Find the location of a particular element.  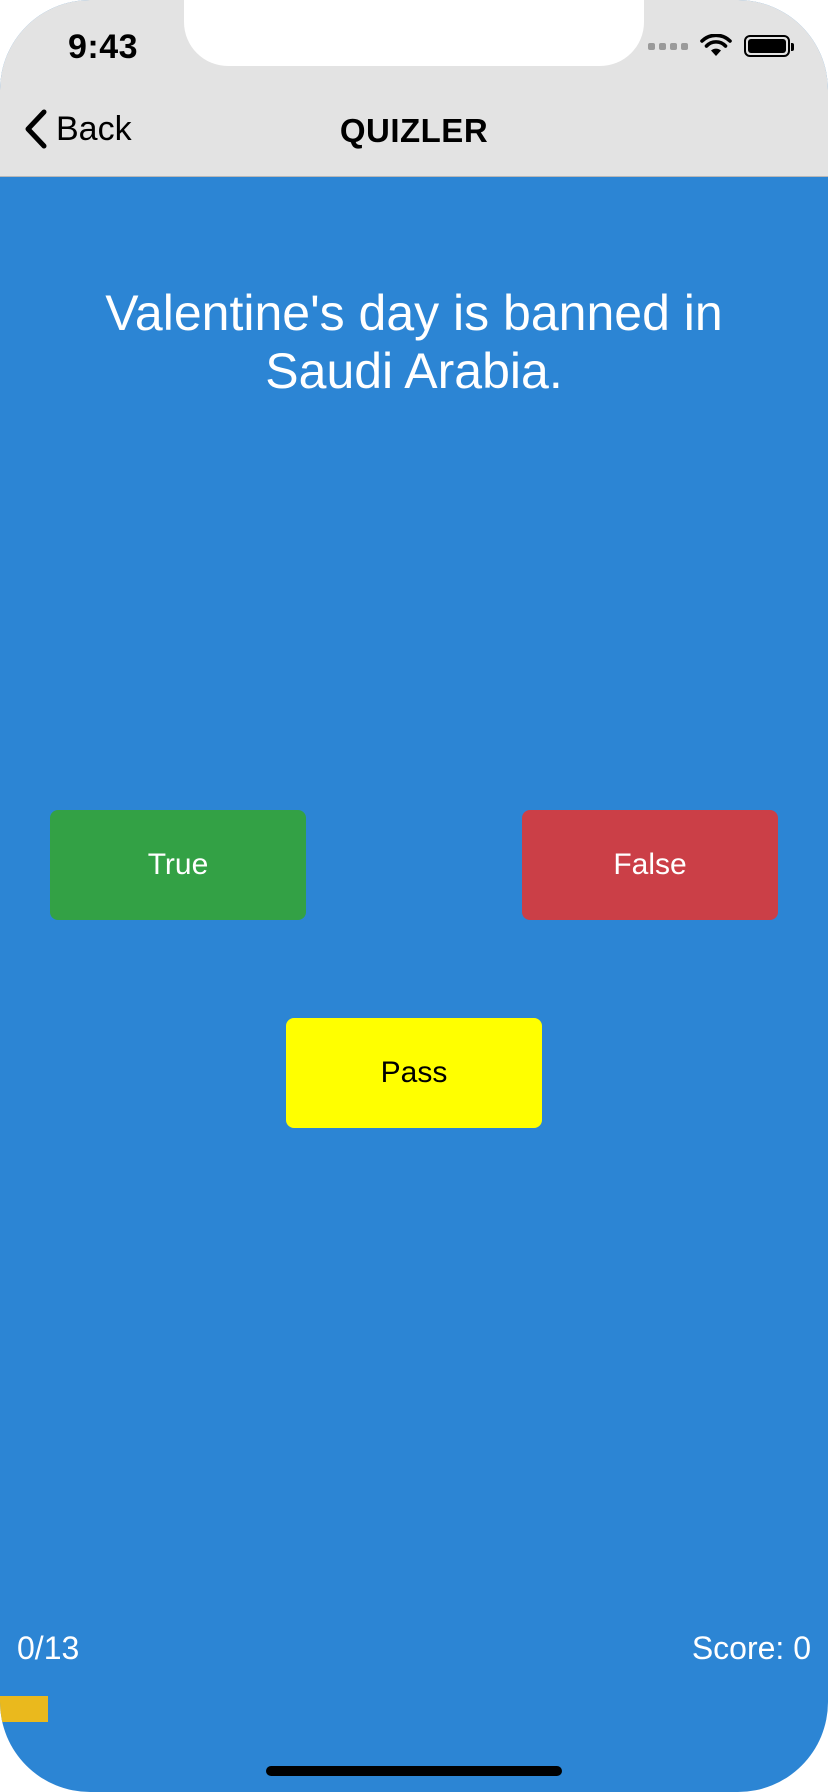

home-indicator is located at coordinates (414, 1771).